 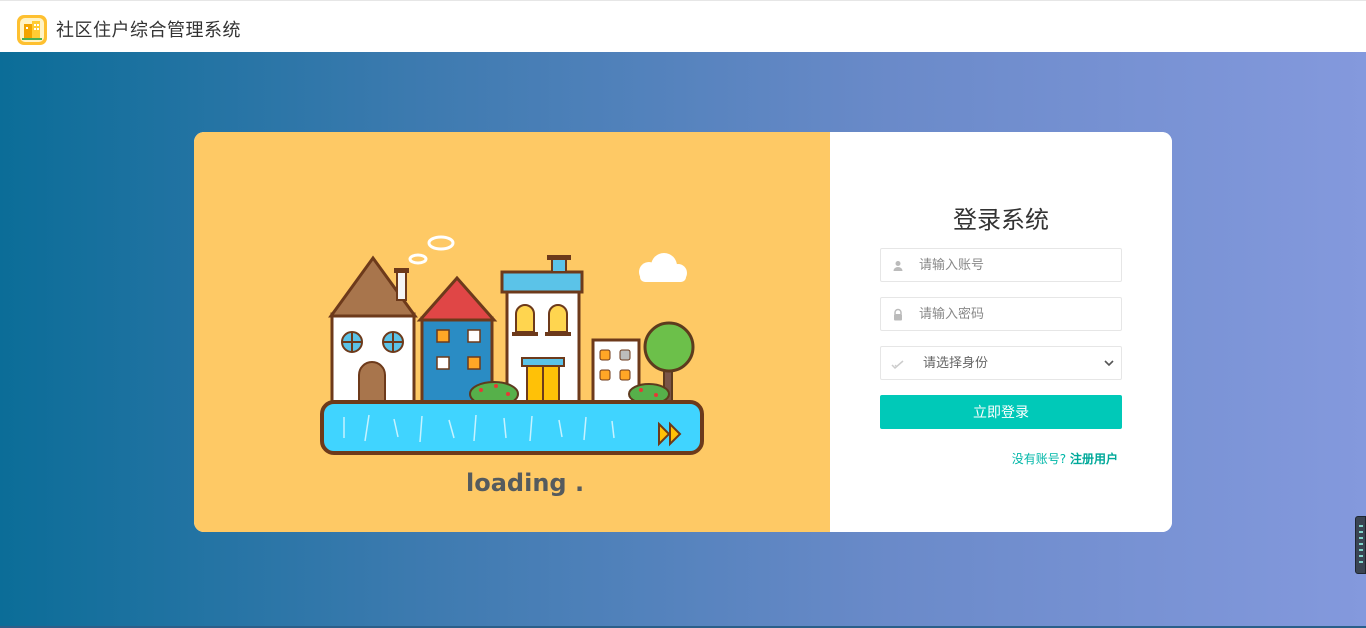 What do you see at coordinates (1016, 265) in the screenshot?
I see `username-input` at bounding box center [1016, 265].